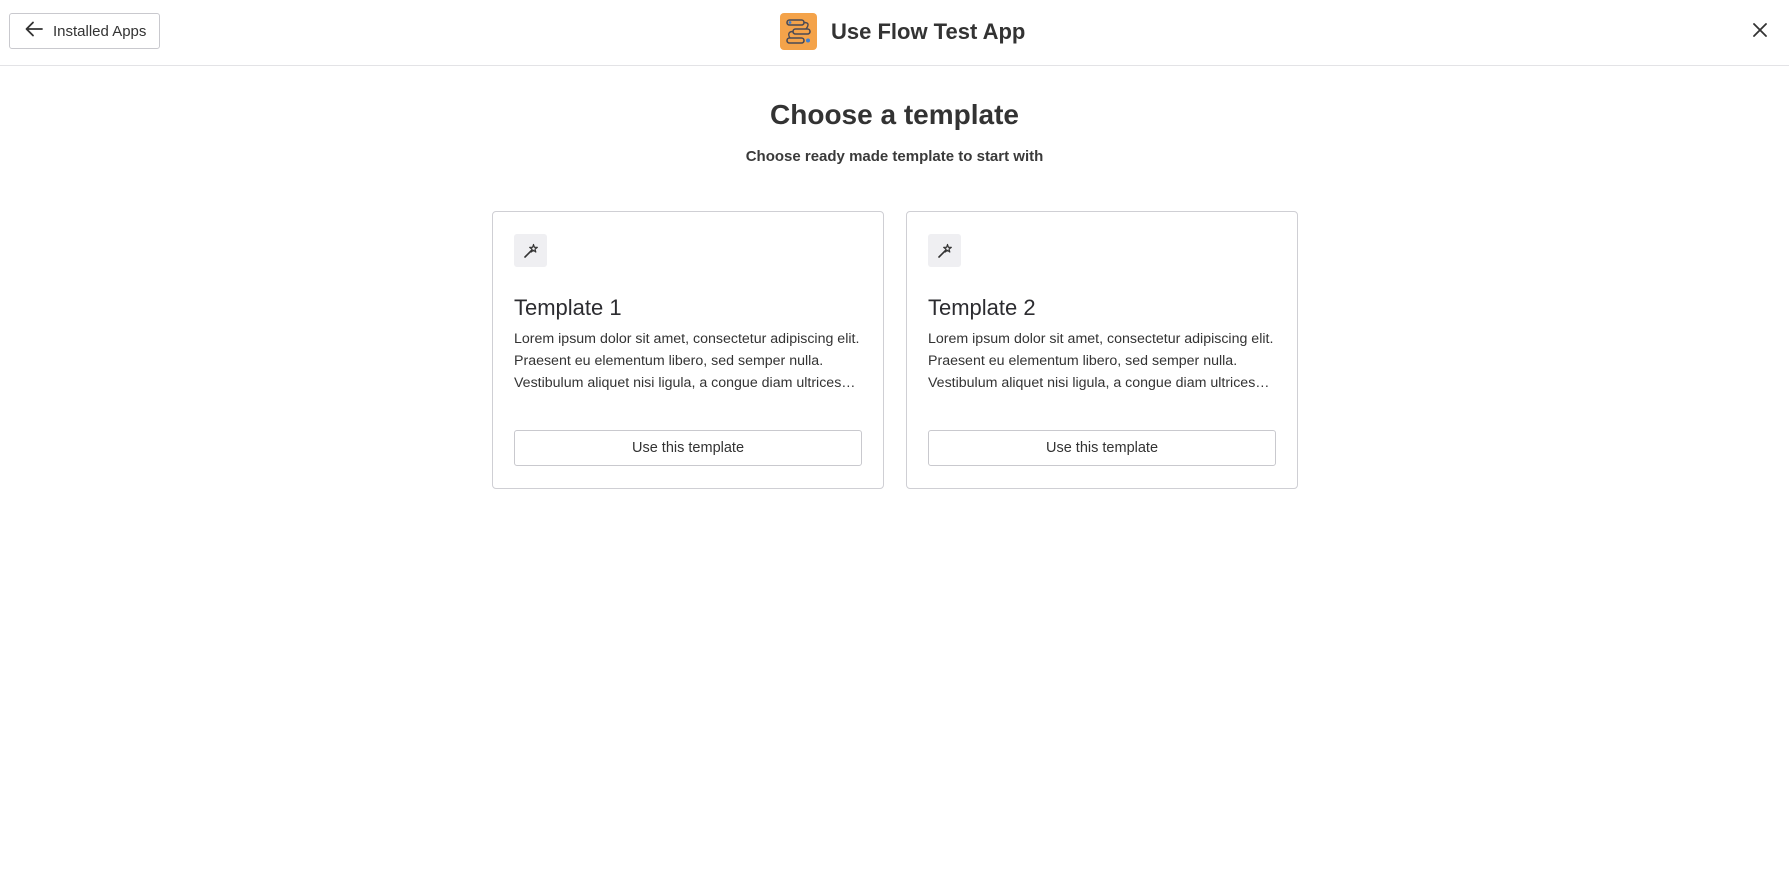 The width and height of the screenshot is (1789, 881). What do you see at coordinates (894, 114) in the screenshot?
I see `page-title: Choose a template` at bounding box center [894, 114].